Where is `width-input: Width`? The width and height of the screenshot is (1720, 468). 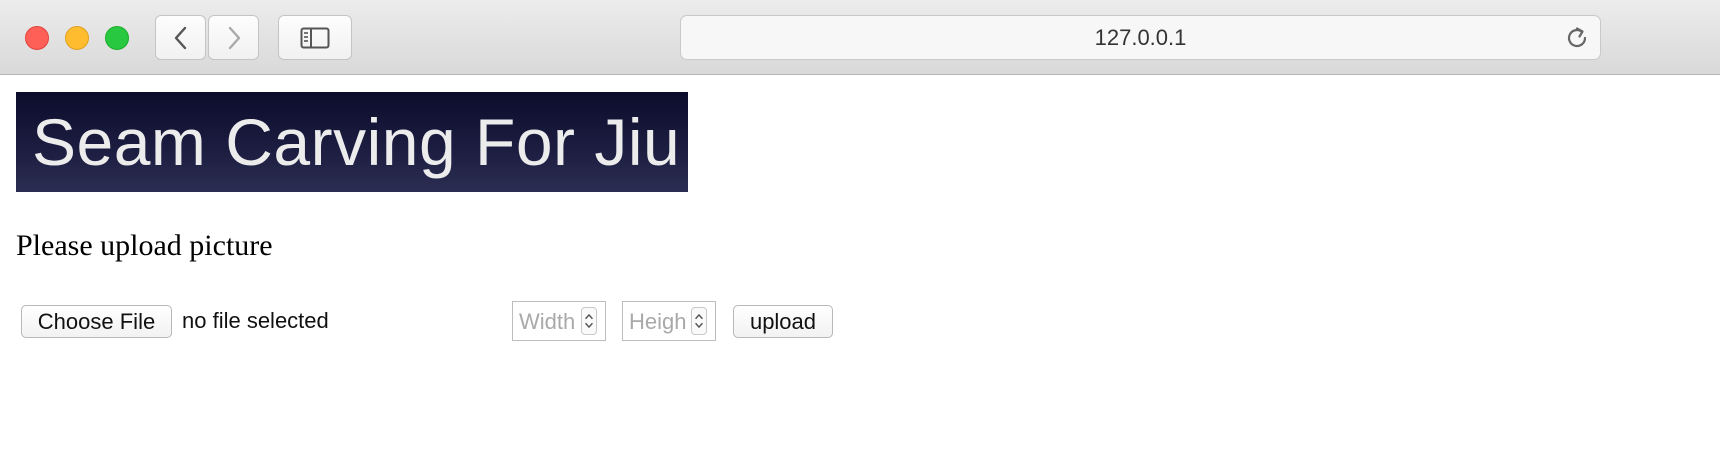 width-input: Width is located at coordinates (559, 321).